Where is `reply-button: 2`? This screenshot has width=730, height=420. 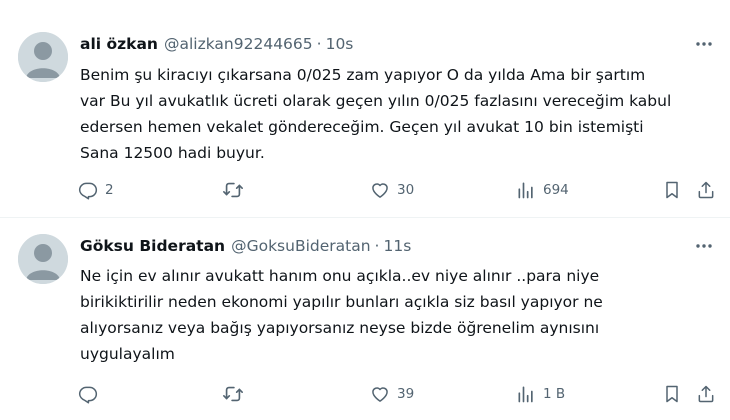 reply-button: 2 is located at coordinates (96, 190).